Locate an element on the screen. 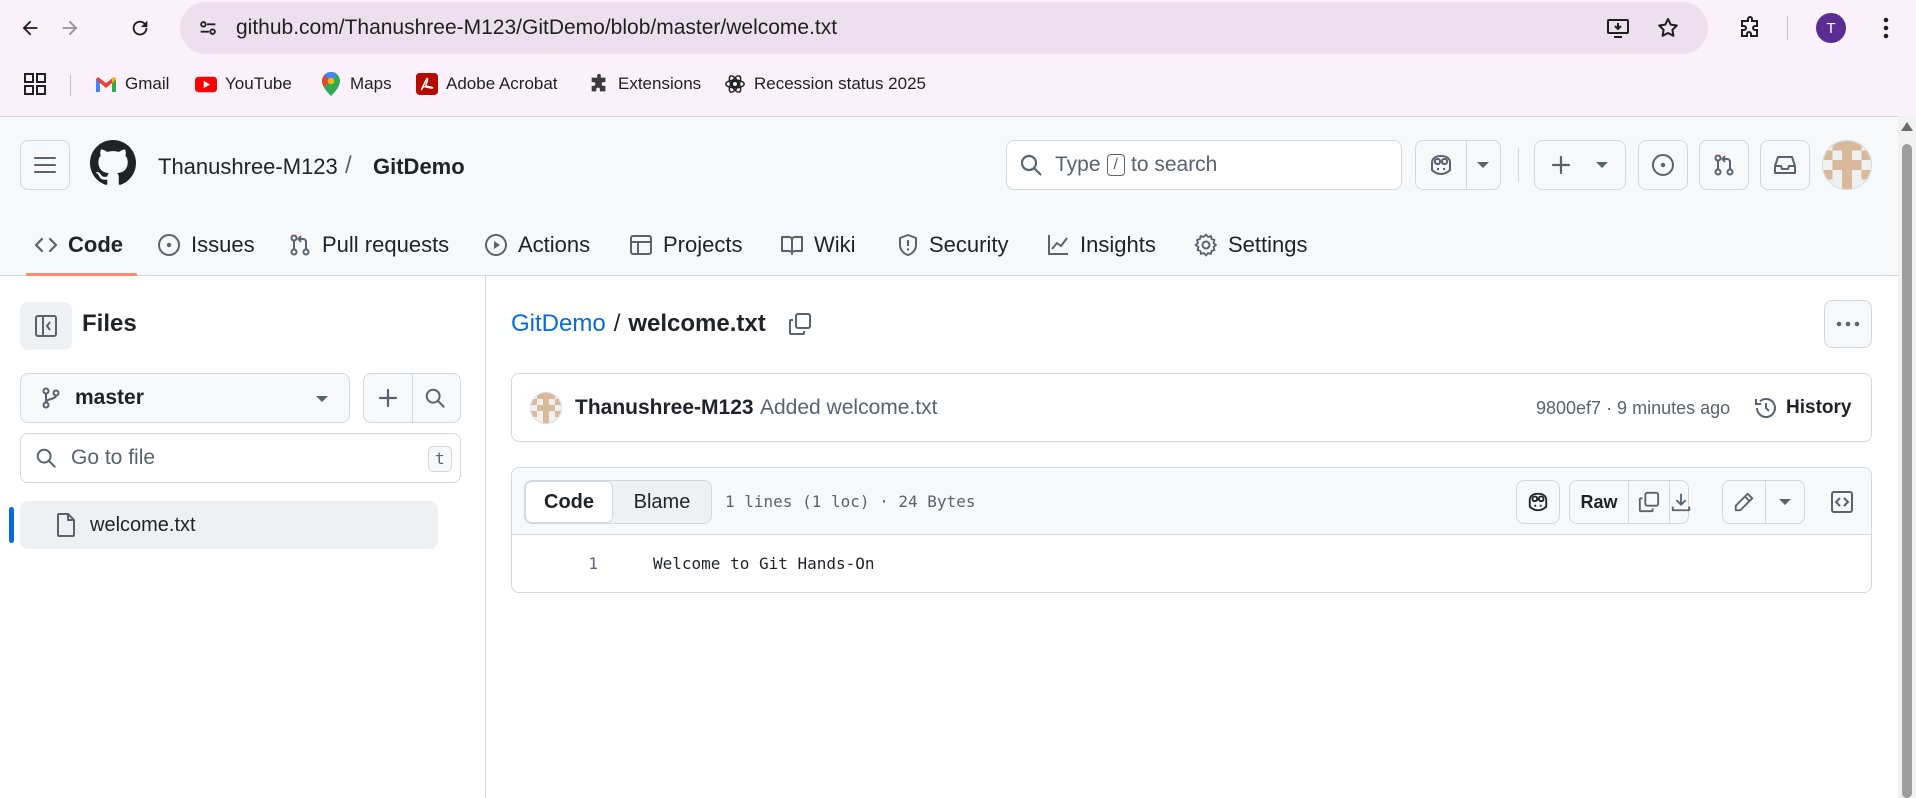  chrome-menu-button is located at coordinates (1886, 28).